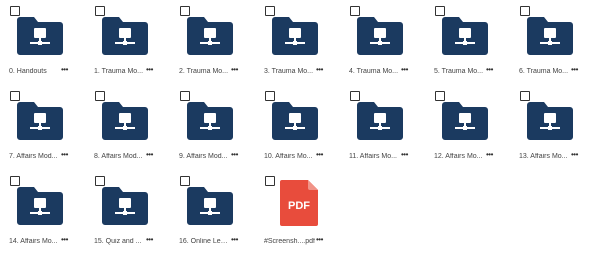 The width and height of the screenshot is (595, 255). What do you see at coordinates (34, 72) in the screenshot?
I see `item-name: 0. Handouts` at bounding box center [34, 72].